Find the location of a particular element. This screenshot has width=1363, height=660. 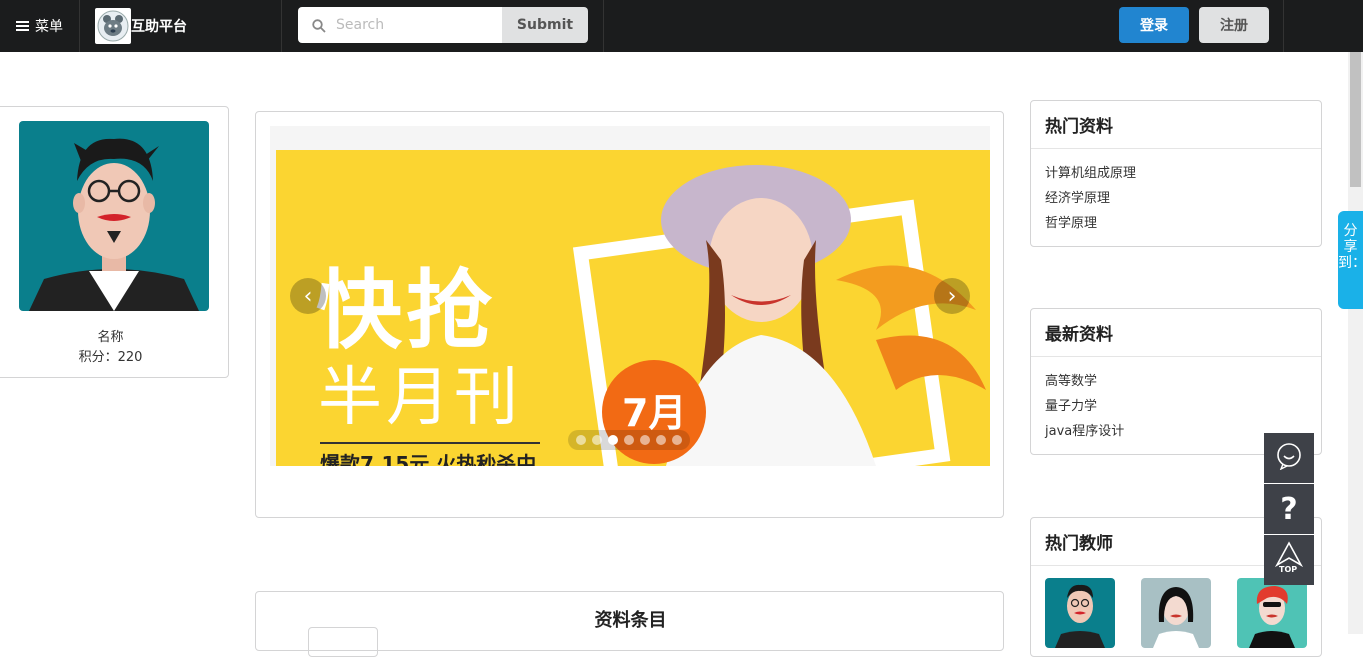

hamburger-icon is located at coordinates (22, 26).